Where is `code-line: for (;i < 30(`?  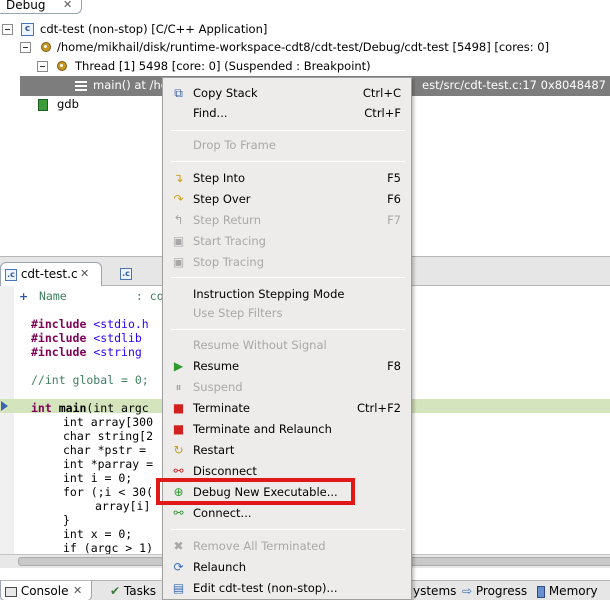
code-line: for (;i < 30( is located at coordinates (108, 492).